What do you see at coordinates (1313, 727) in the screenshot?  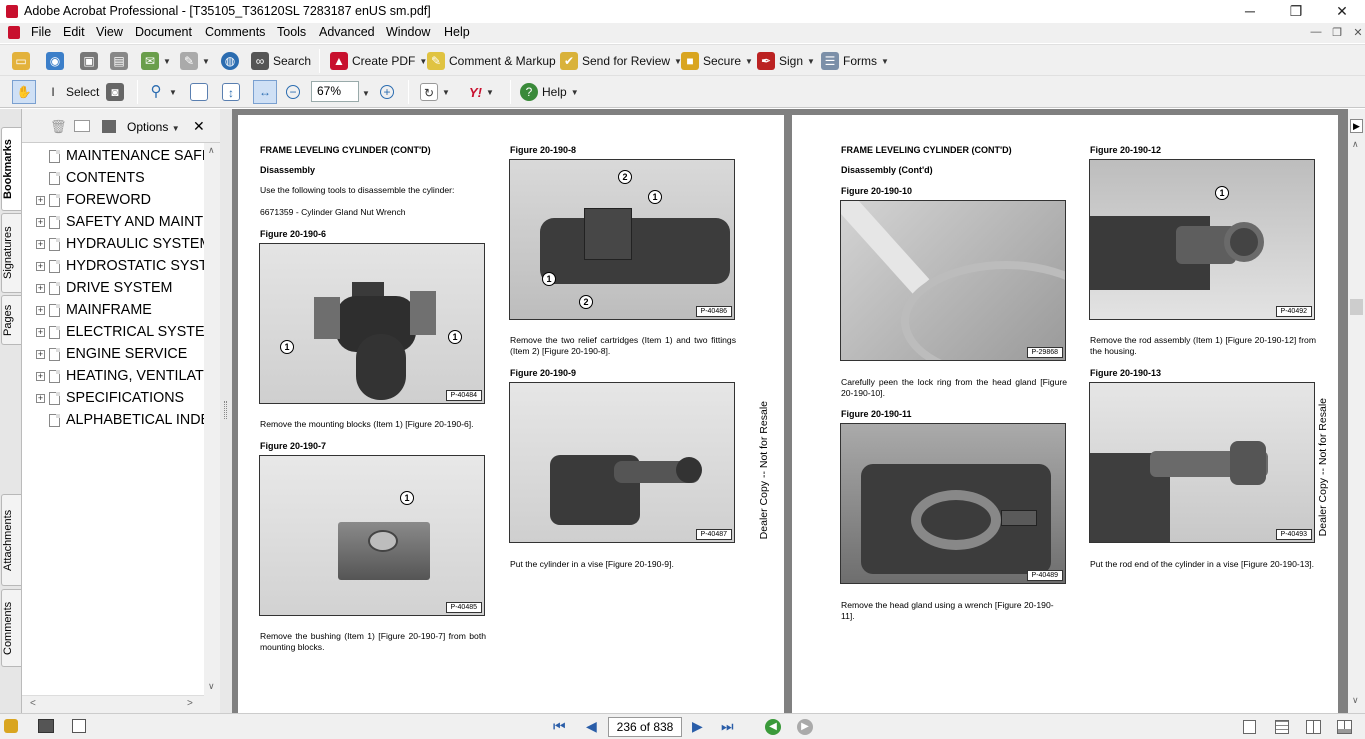 I see `facing-icon` at bounding box center [1313, 727].